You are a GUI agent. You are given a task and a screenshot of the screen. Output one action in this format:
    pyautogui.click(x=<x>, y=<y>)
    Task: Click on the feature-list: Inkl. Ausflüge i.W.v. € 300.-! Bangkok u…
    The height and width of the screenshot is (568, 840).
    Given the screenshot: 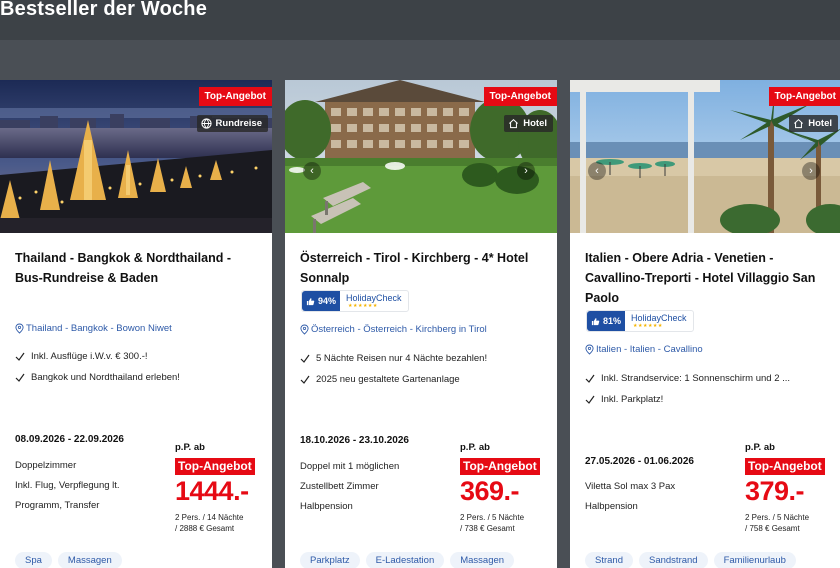 What is the action you would take?
    pyautogui.click(x=97, y=367)
    